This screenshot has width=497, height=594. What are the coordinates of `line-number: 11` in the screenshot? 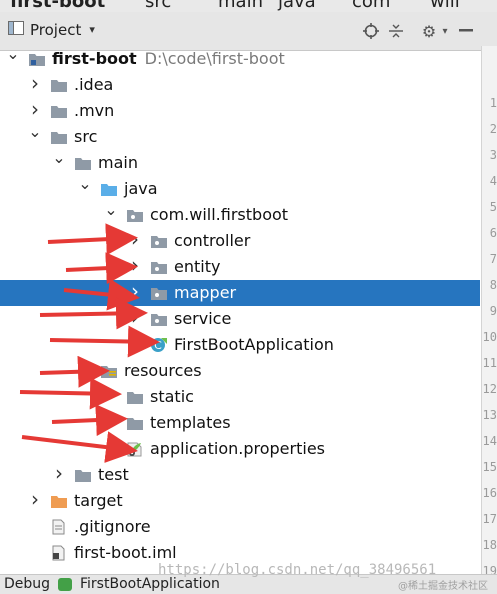 It's located at (489, 363).